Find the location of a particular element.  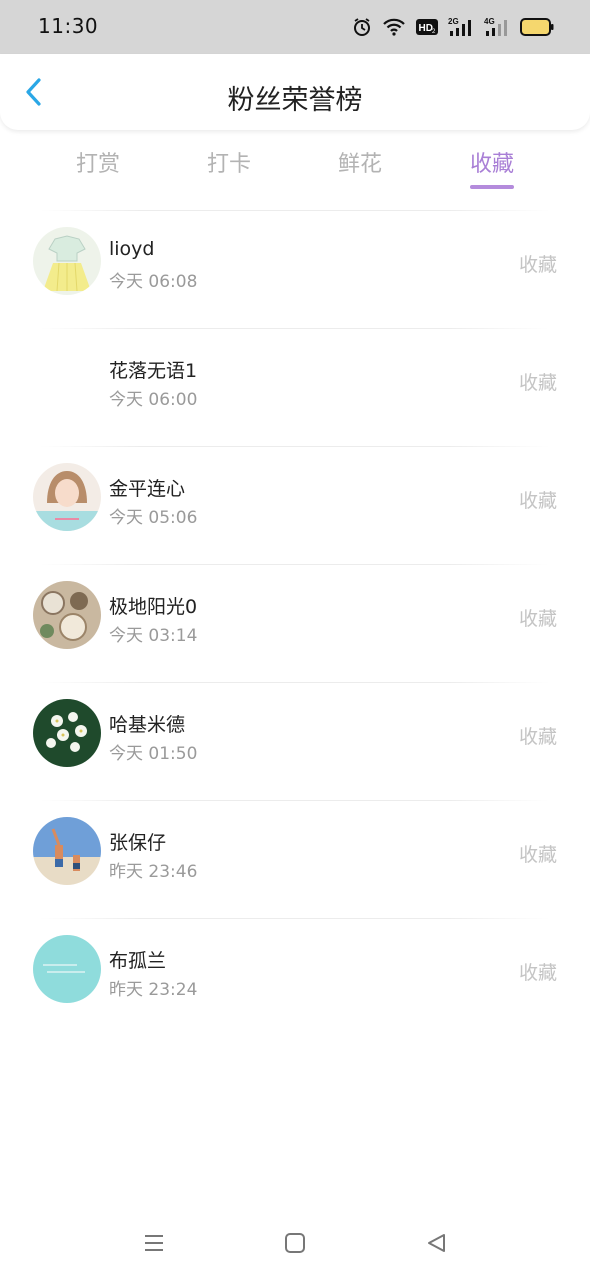

system-nav-bar is located at coordinates (295, 1245).